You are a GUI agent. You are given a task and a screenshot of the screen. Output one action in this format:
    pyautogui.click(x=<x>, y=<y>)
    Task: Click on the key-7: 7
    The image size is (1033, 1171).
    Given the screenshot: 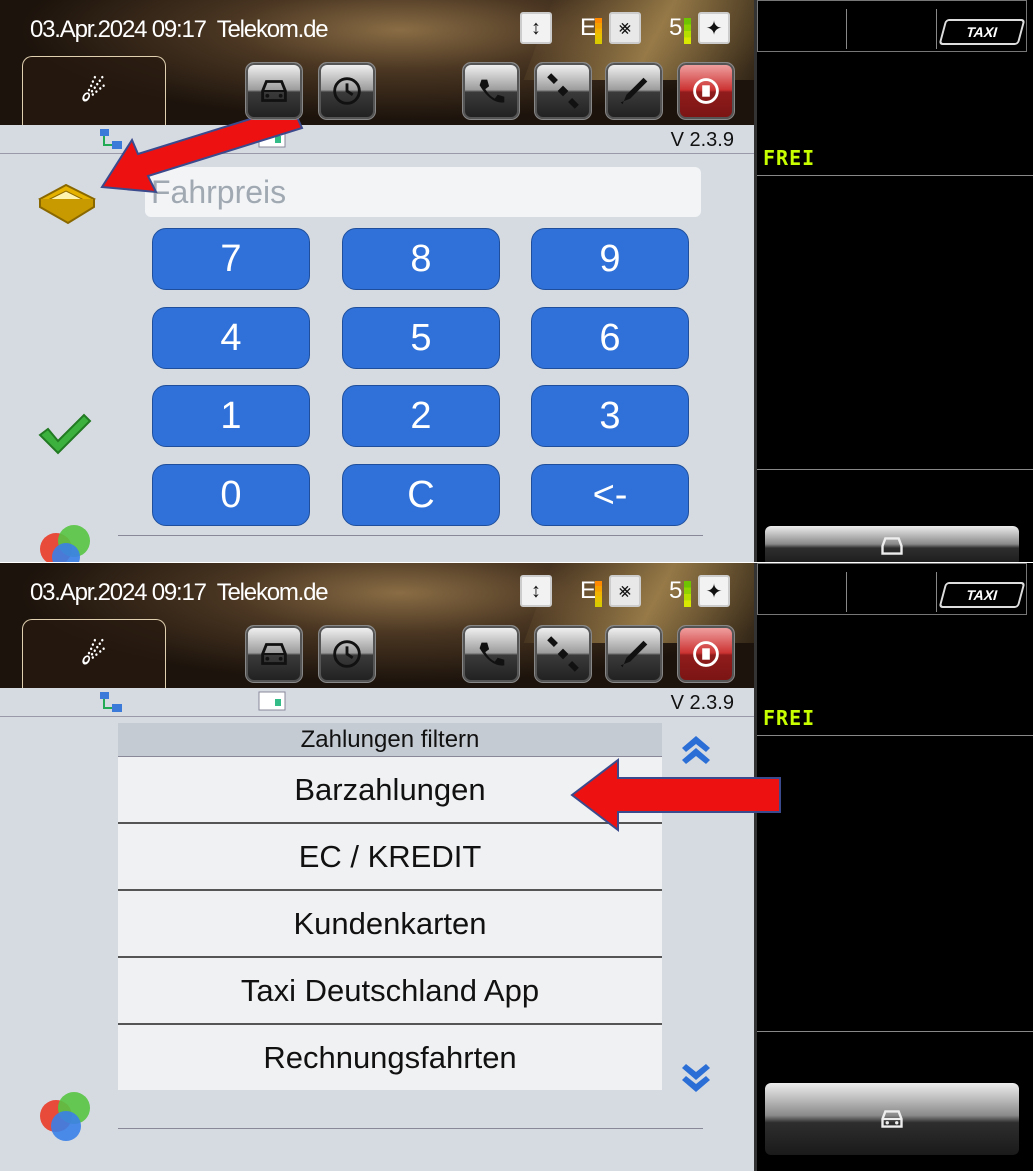 What is the action you would take?
    pyautogui.click(x=231, y=259)
    